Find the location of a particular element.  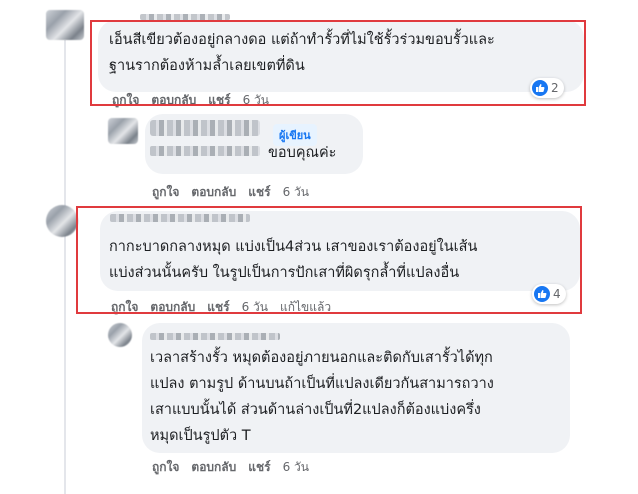

highlight-box is located at coordinates (338, 63).